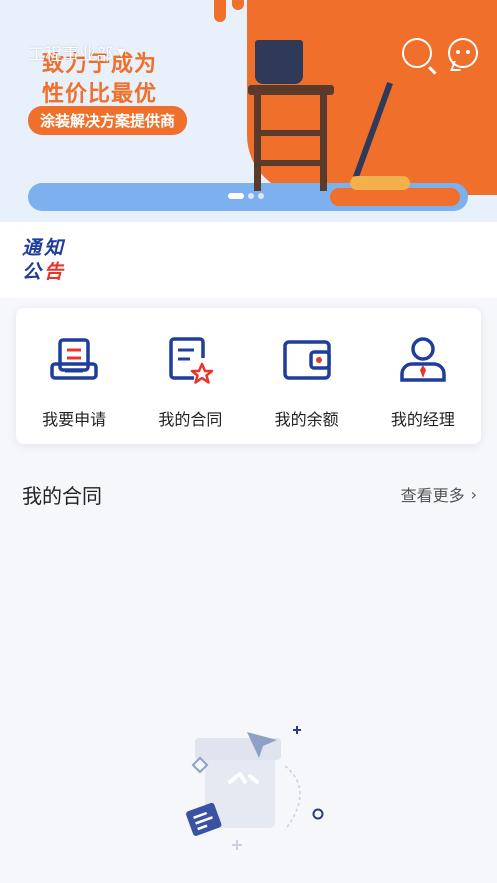  I want to click on notice-logo-line1: 通知, so click(44, 248).